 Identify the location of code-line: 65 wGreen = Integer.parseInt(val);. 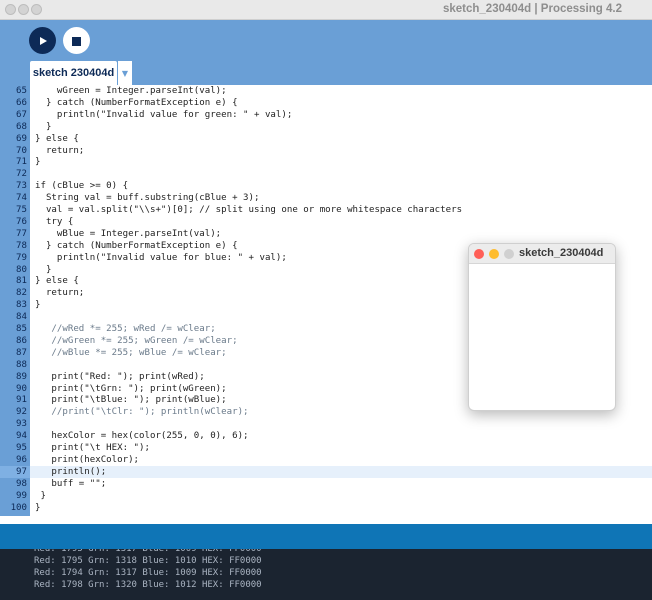
(326, 91).